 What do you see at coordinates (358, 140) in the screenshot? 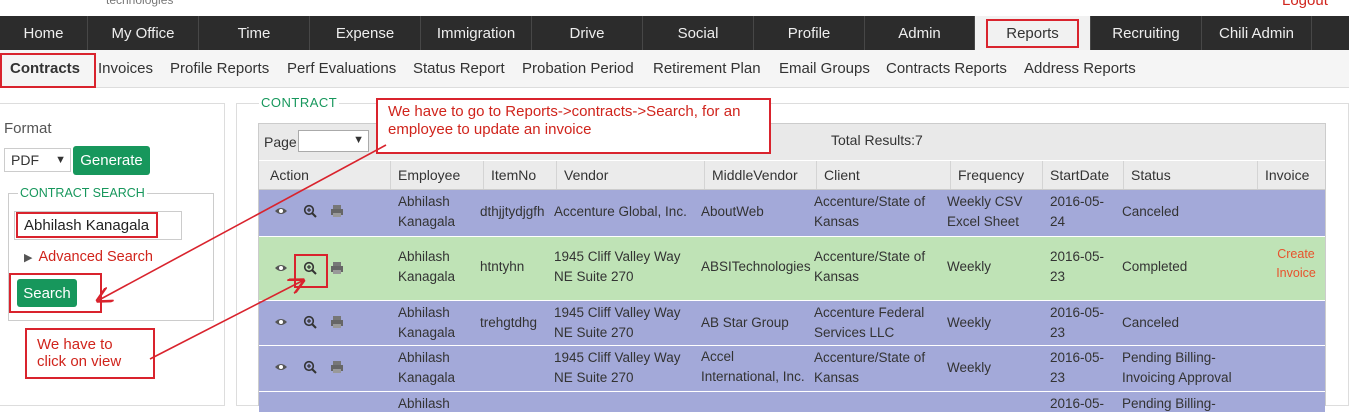
I see `chevron-down-icon: ▼` at bounding box center [358, 140].